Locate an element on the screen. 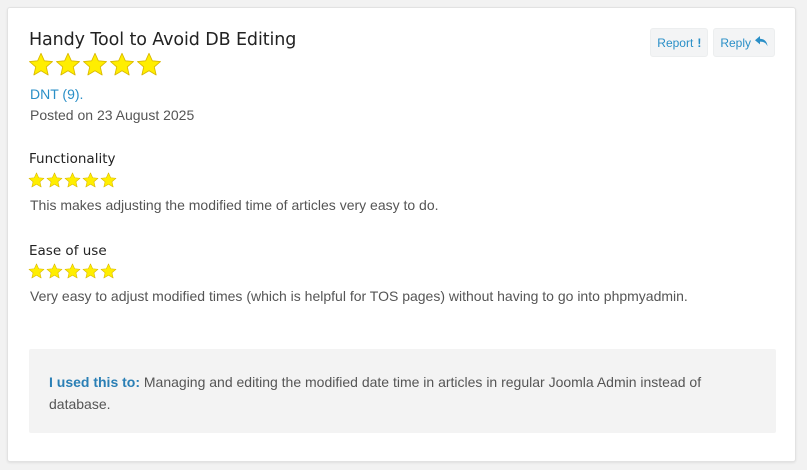 The height and width of the screenshot is (470, 807). review-actions: Report ! Reply is located at coordinates (712, 42).